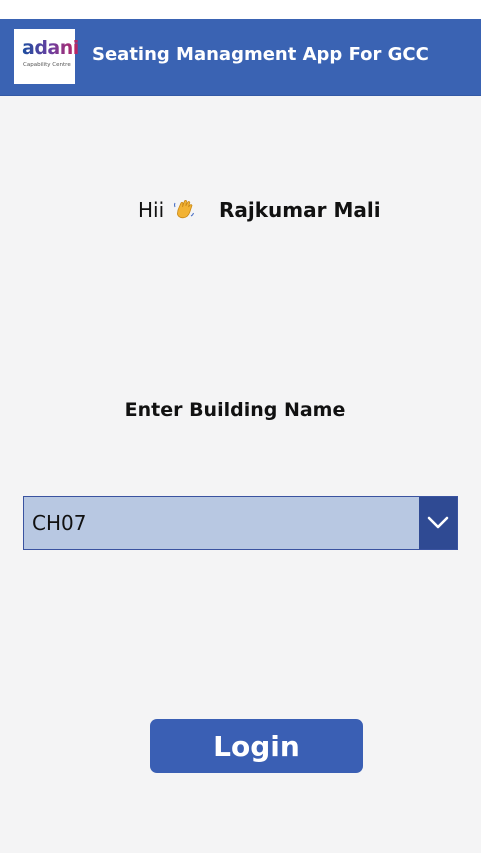 The height and width of the screenshot is (853, 481). What do you see at coordinates (235, 410) in the screenshot?
I see `building-prompt-label: Enter Building Name` at bounding box center [235, 410].